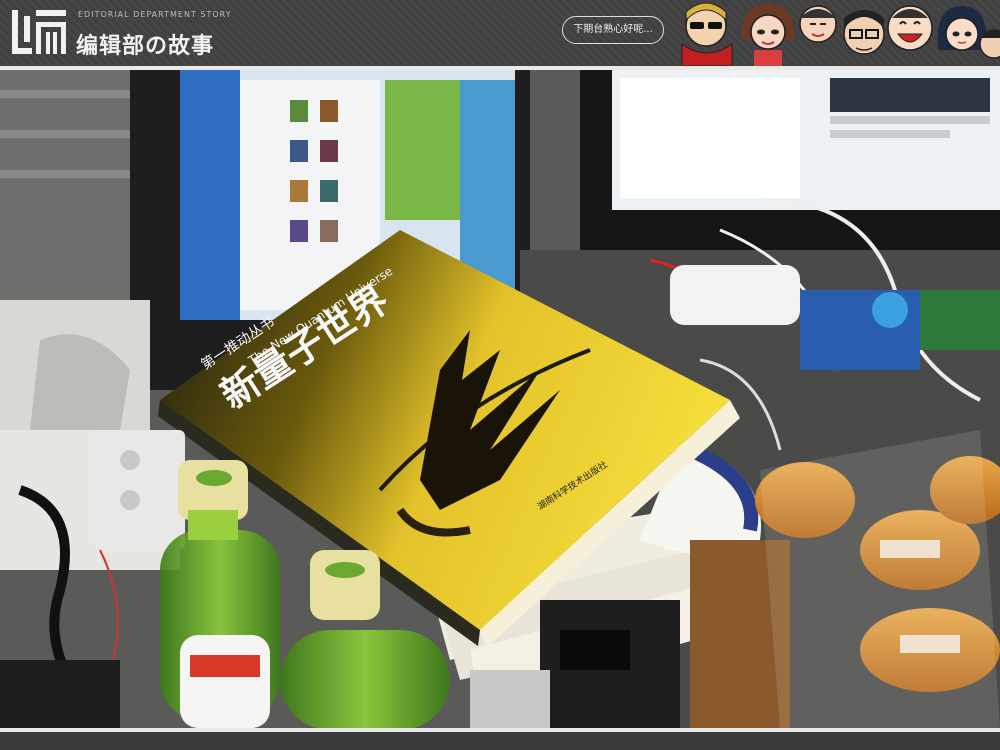 The image size is (1000, 750). Describe the element at coordinates (225, 681) in the screenshot. I see `white-bottle` at that location.